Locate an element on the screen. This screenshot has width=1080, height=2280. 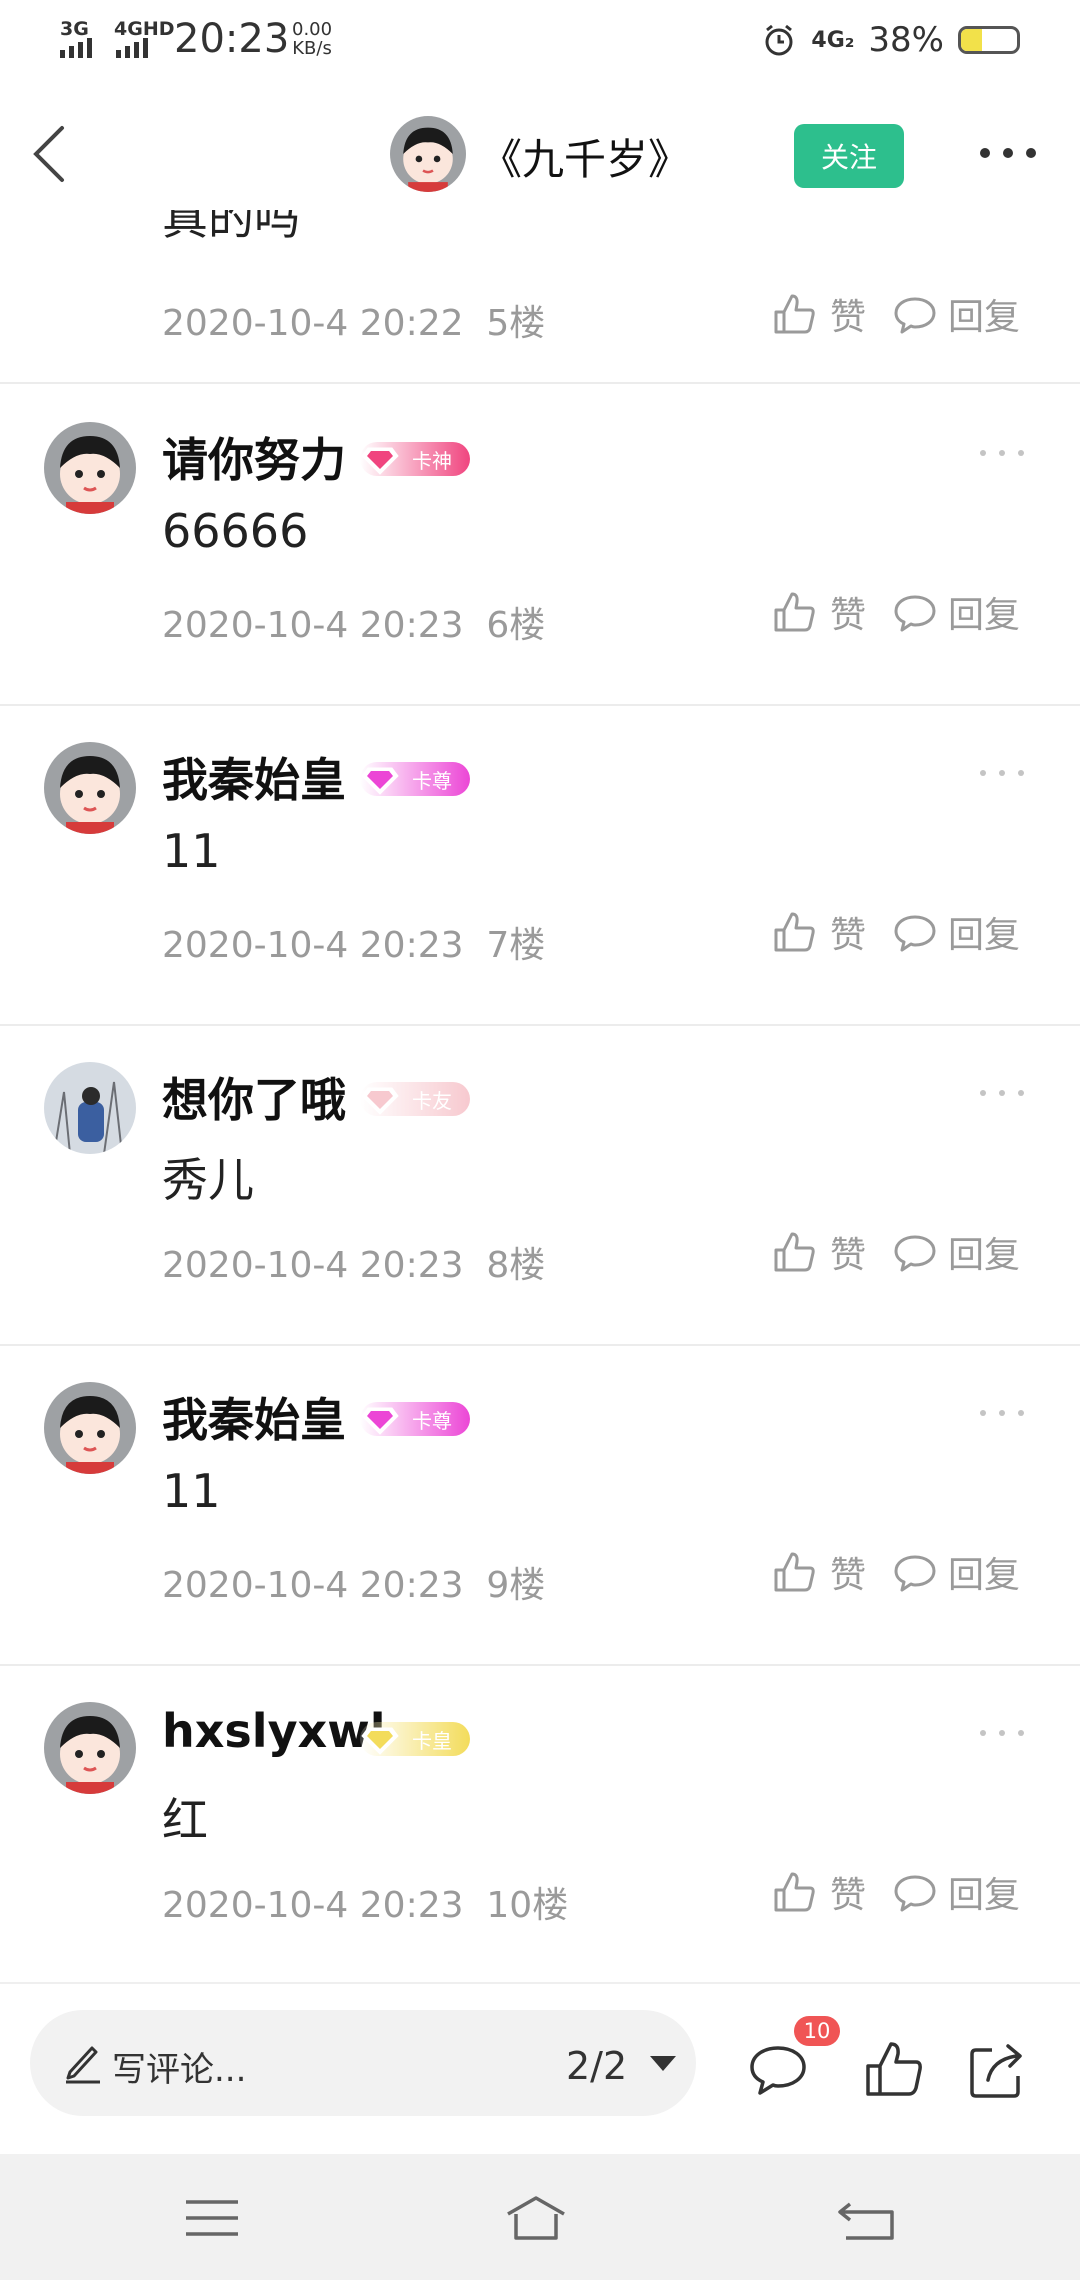
share-icon is located at coordinates (998, 2070).